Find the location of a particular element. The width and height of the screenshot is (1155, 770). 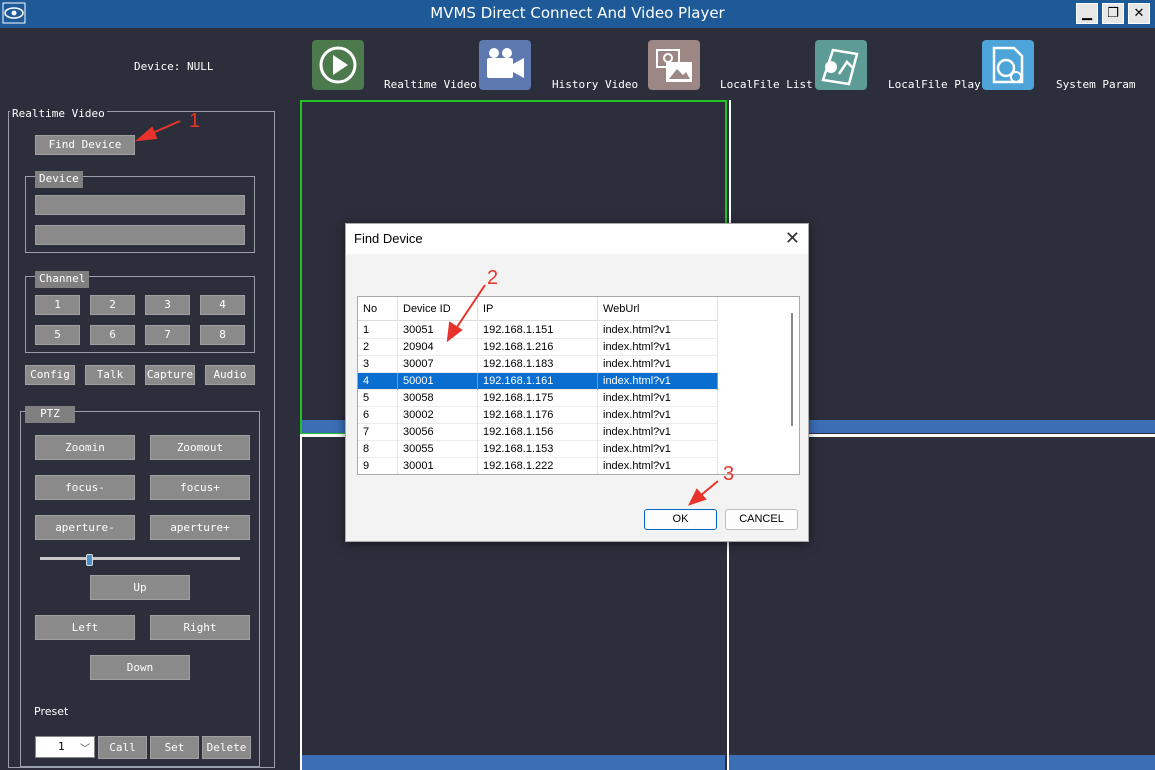

annotation-step-3: 3 is located at coordinates (729, 474).